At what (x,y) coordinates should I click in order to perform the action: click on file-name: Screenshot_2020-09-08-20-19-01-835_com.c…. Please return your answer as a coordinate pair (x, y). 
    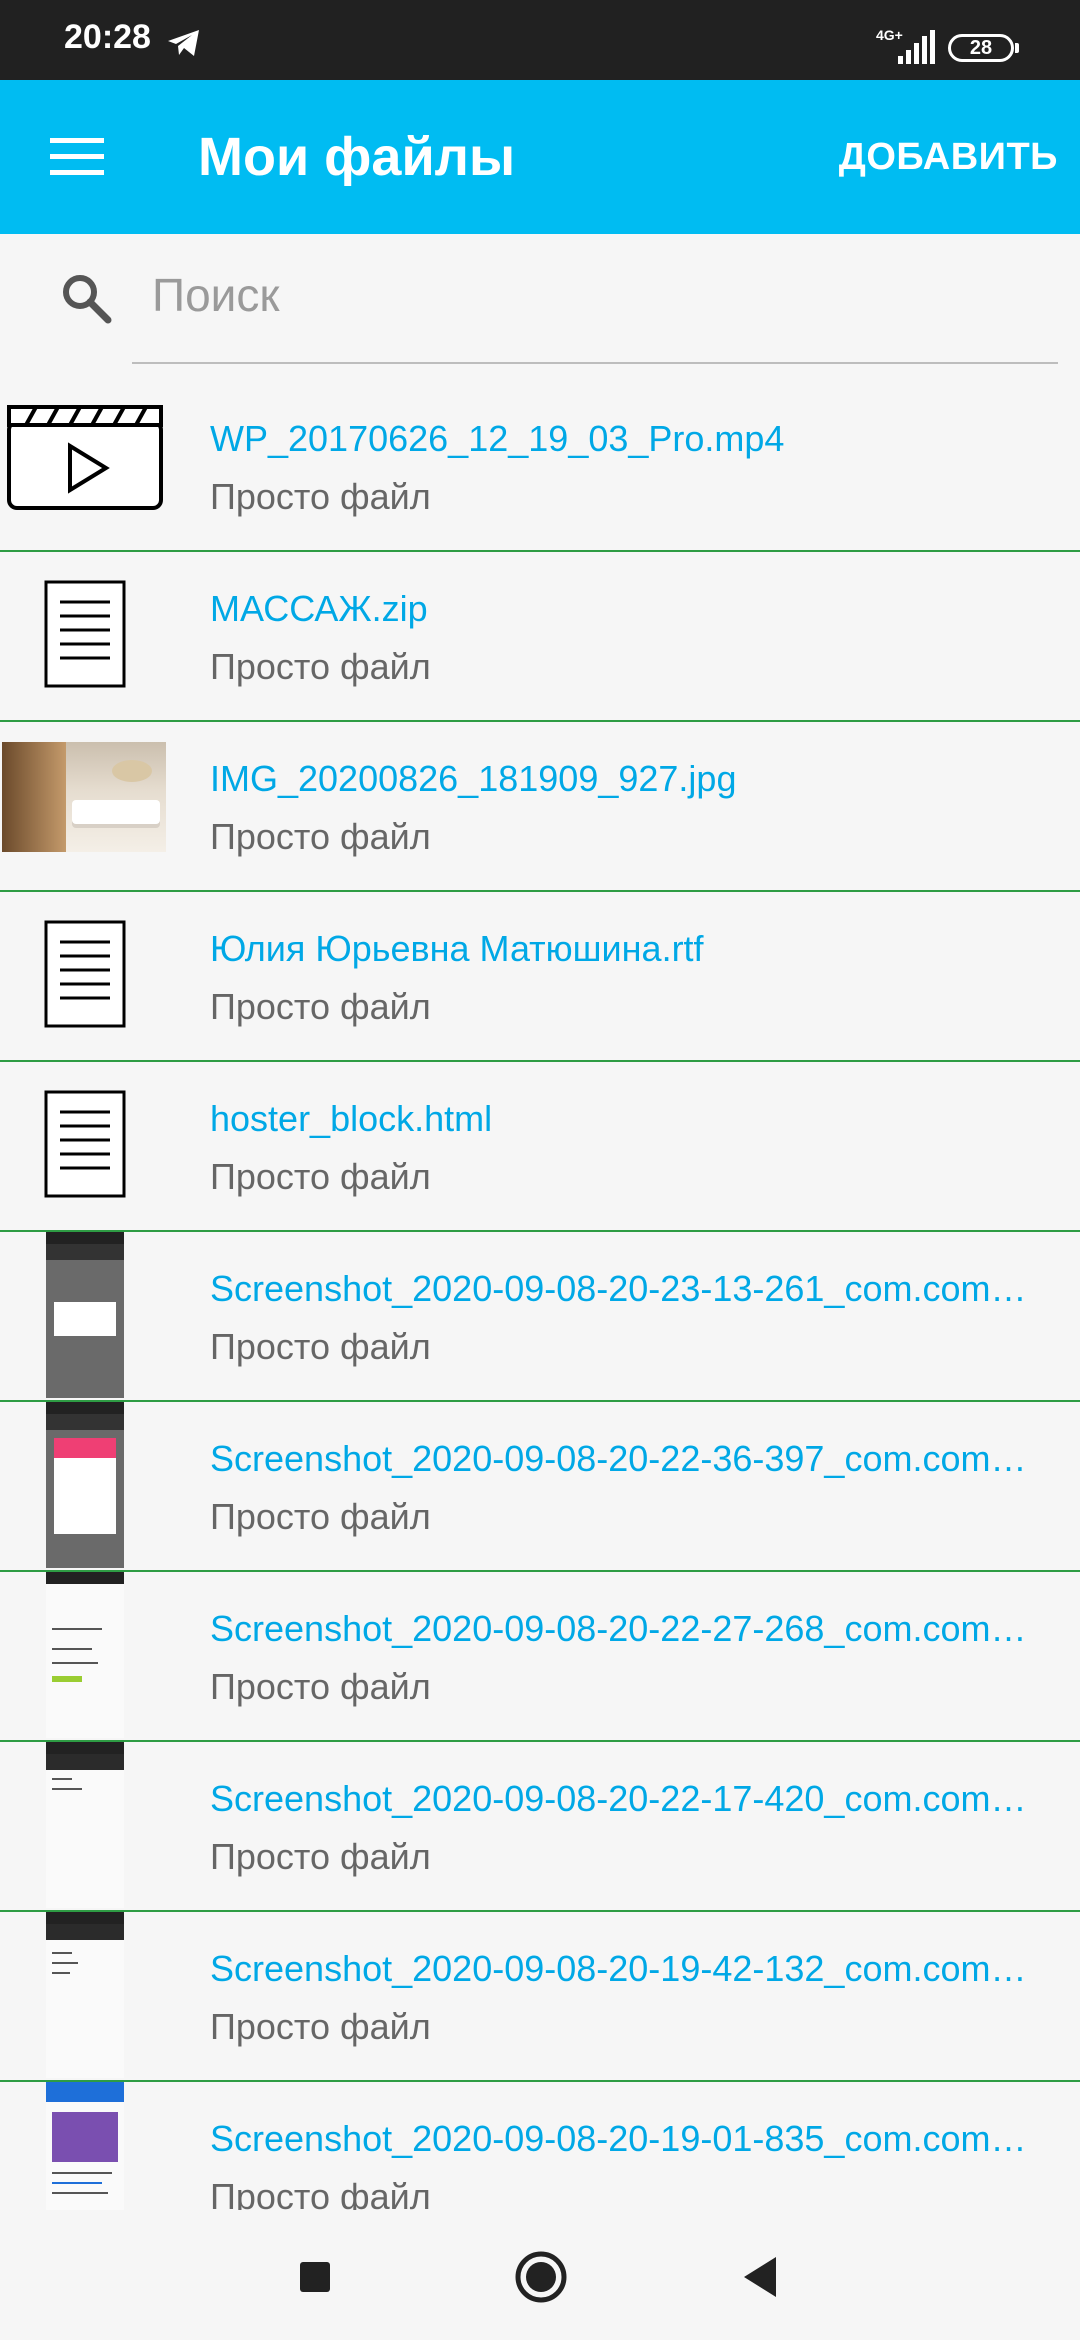
    Looking at the image, I should click on (618, 2138).